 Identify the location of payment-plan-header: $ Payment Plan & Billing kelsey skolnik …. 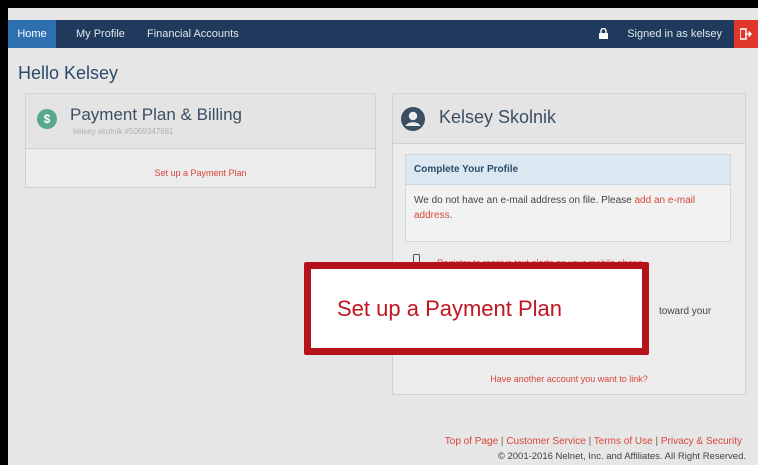
(200, 121).